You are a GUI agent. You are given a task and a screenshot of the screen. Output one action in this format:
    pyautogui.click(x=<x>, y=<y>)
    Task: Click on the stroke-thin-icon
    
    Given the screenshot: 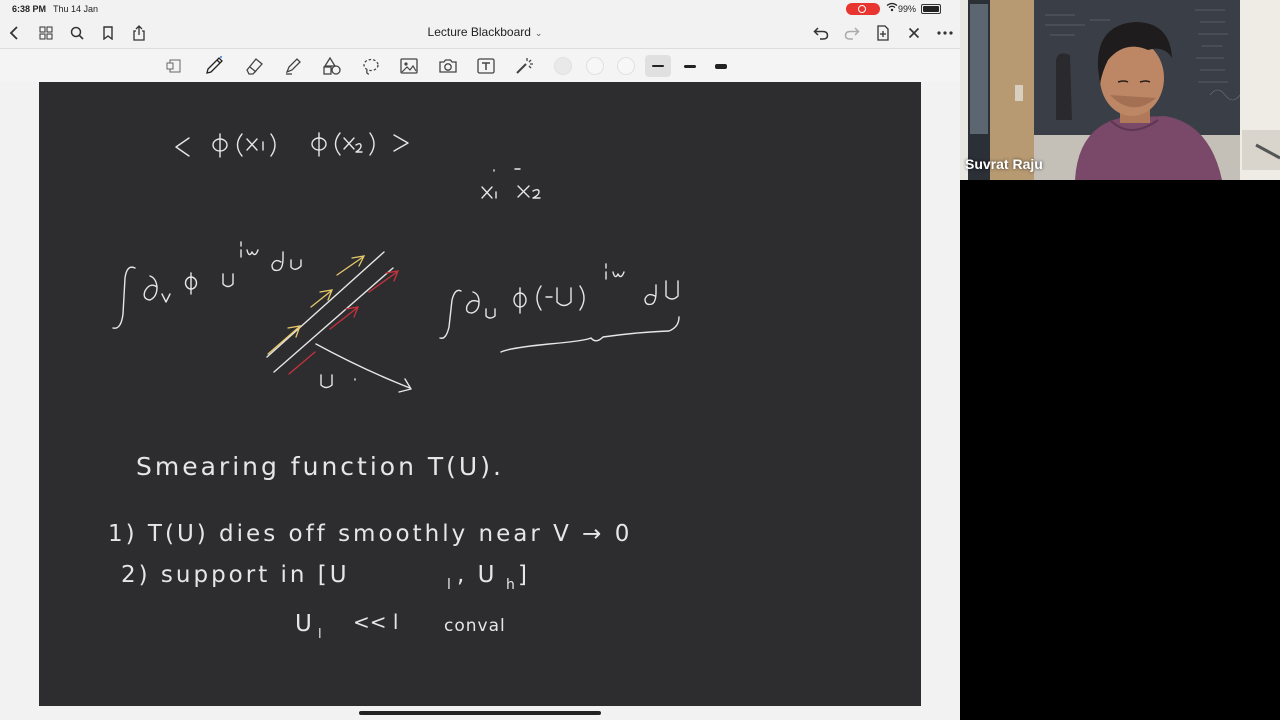 What is the action you would take?
    pyautogui.click(x=658, y=66)
    